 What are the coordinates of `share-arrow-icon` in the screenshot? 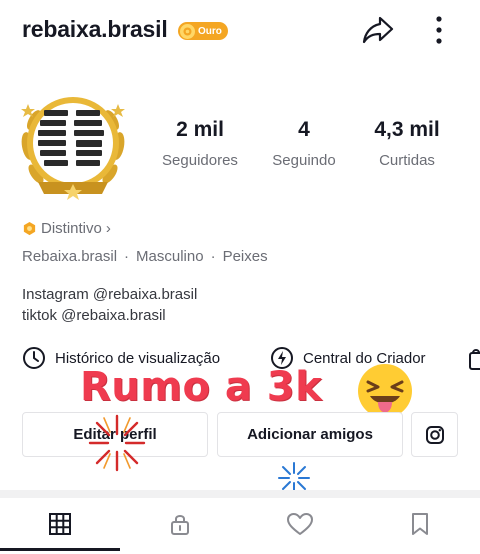 It's located at (378, 30).